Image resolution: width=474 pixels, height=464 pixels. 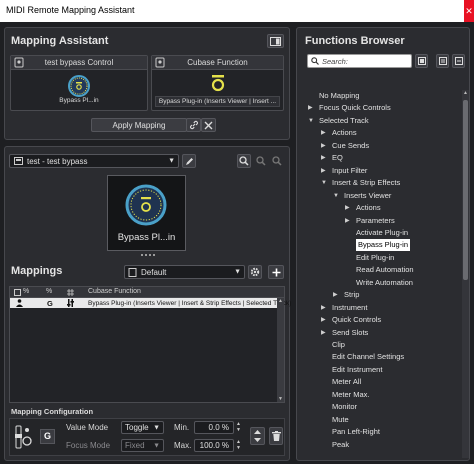 I want to click on functions-scrollbar: ▲, so click(x=465, y=274).